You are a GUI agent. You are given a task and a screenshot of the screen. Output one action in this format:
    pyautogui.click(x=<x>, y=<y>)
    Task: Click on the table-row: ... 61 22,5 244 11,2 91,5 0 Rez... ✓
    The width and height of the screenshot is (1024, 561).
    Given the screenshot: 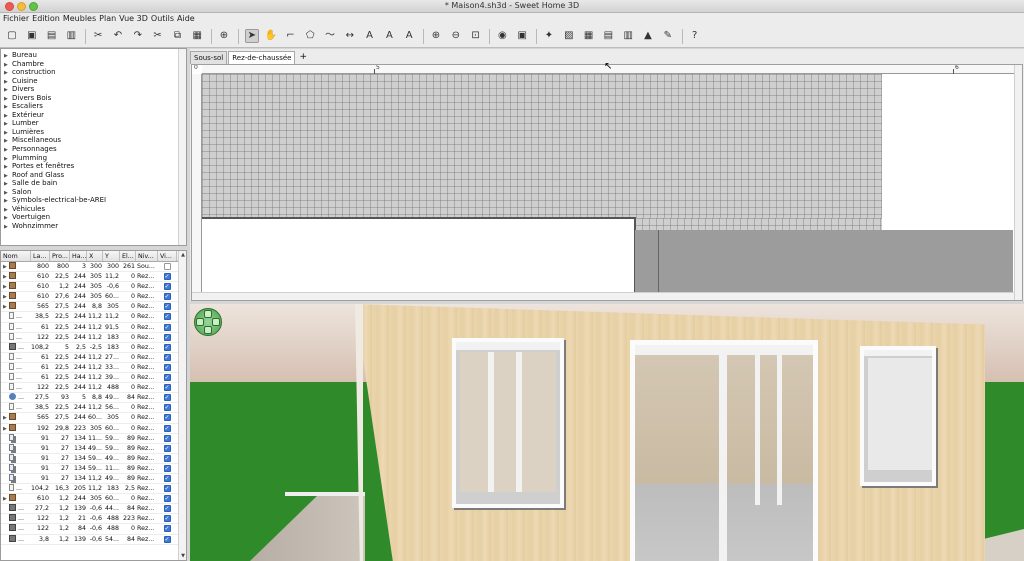 What is the action you would take?
    pyautogui.click(x=93, y=327)
    